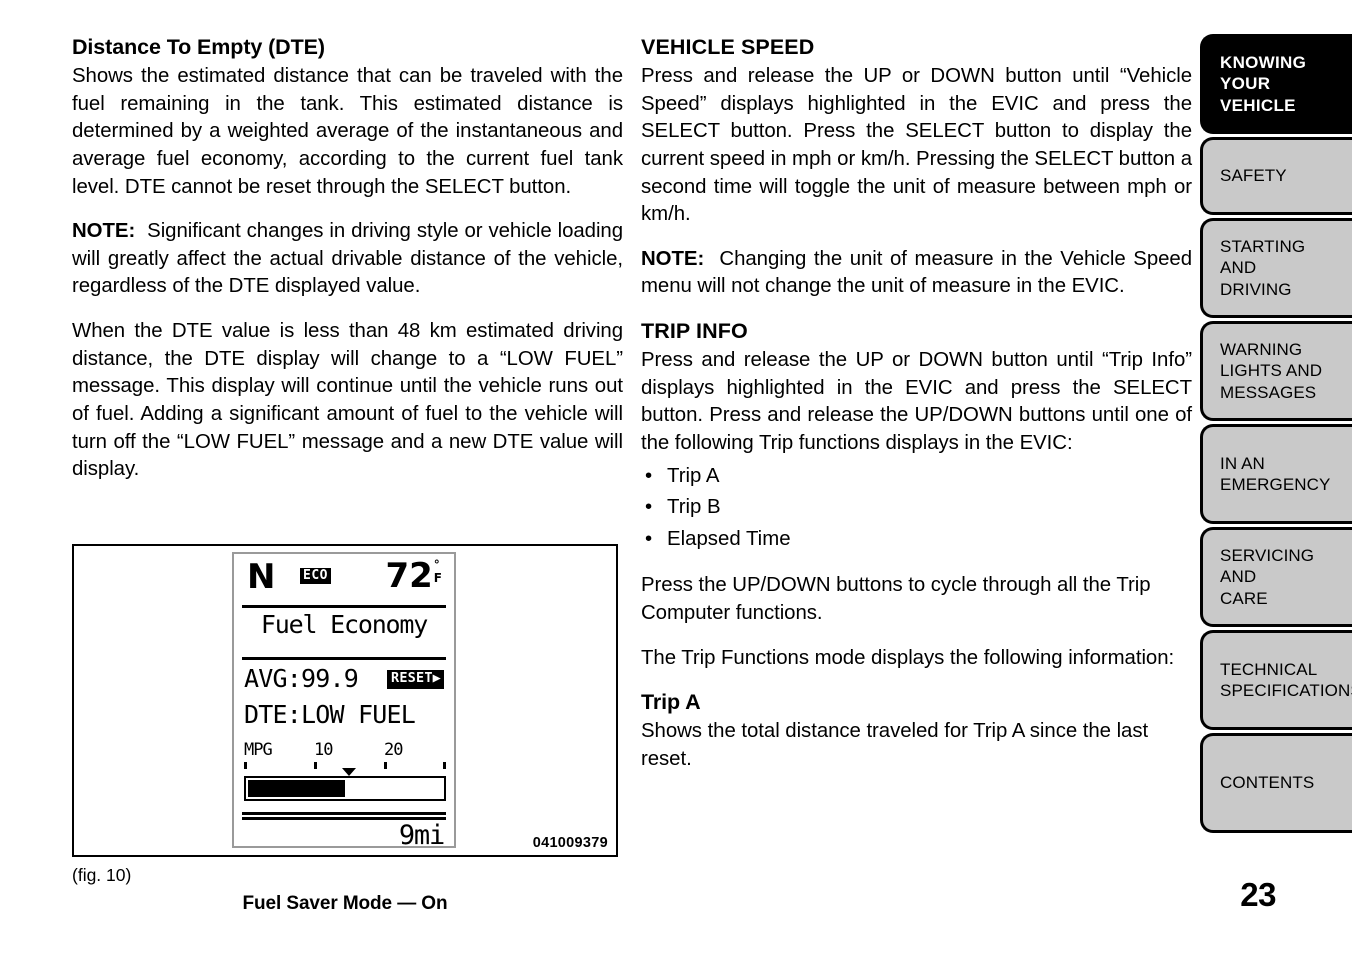 This screenshot has height=954, width=1352. What do you see at coordinates (394, 750) in the screenshot?
I see `mpg-tick-20: 20` at bounding box center [394, 750].